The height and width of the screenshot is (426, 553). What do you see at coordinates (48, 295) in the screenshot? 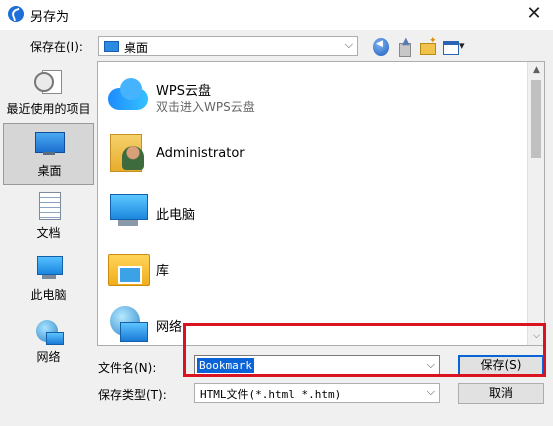
I see `place-label: 此电脑` at bounding box center [48, 295].